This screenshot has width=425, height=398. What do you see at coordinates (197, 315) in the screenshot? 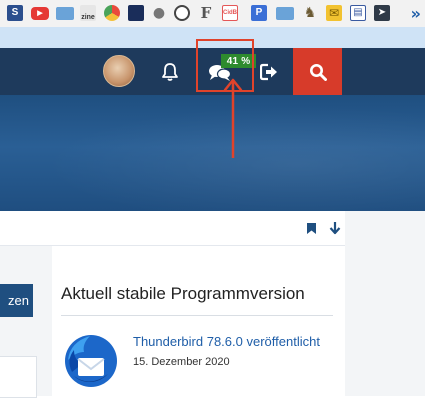
I see `widget-divider` at bounding box center [197, 315].